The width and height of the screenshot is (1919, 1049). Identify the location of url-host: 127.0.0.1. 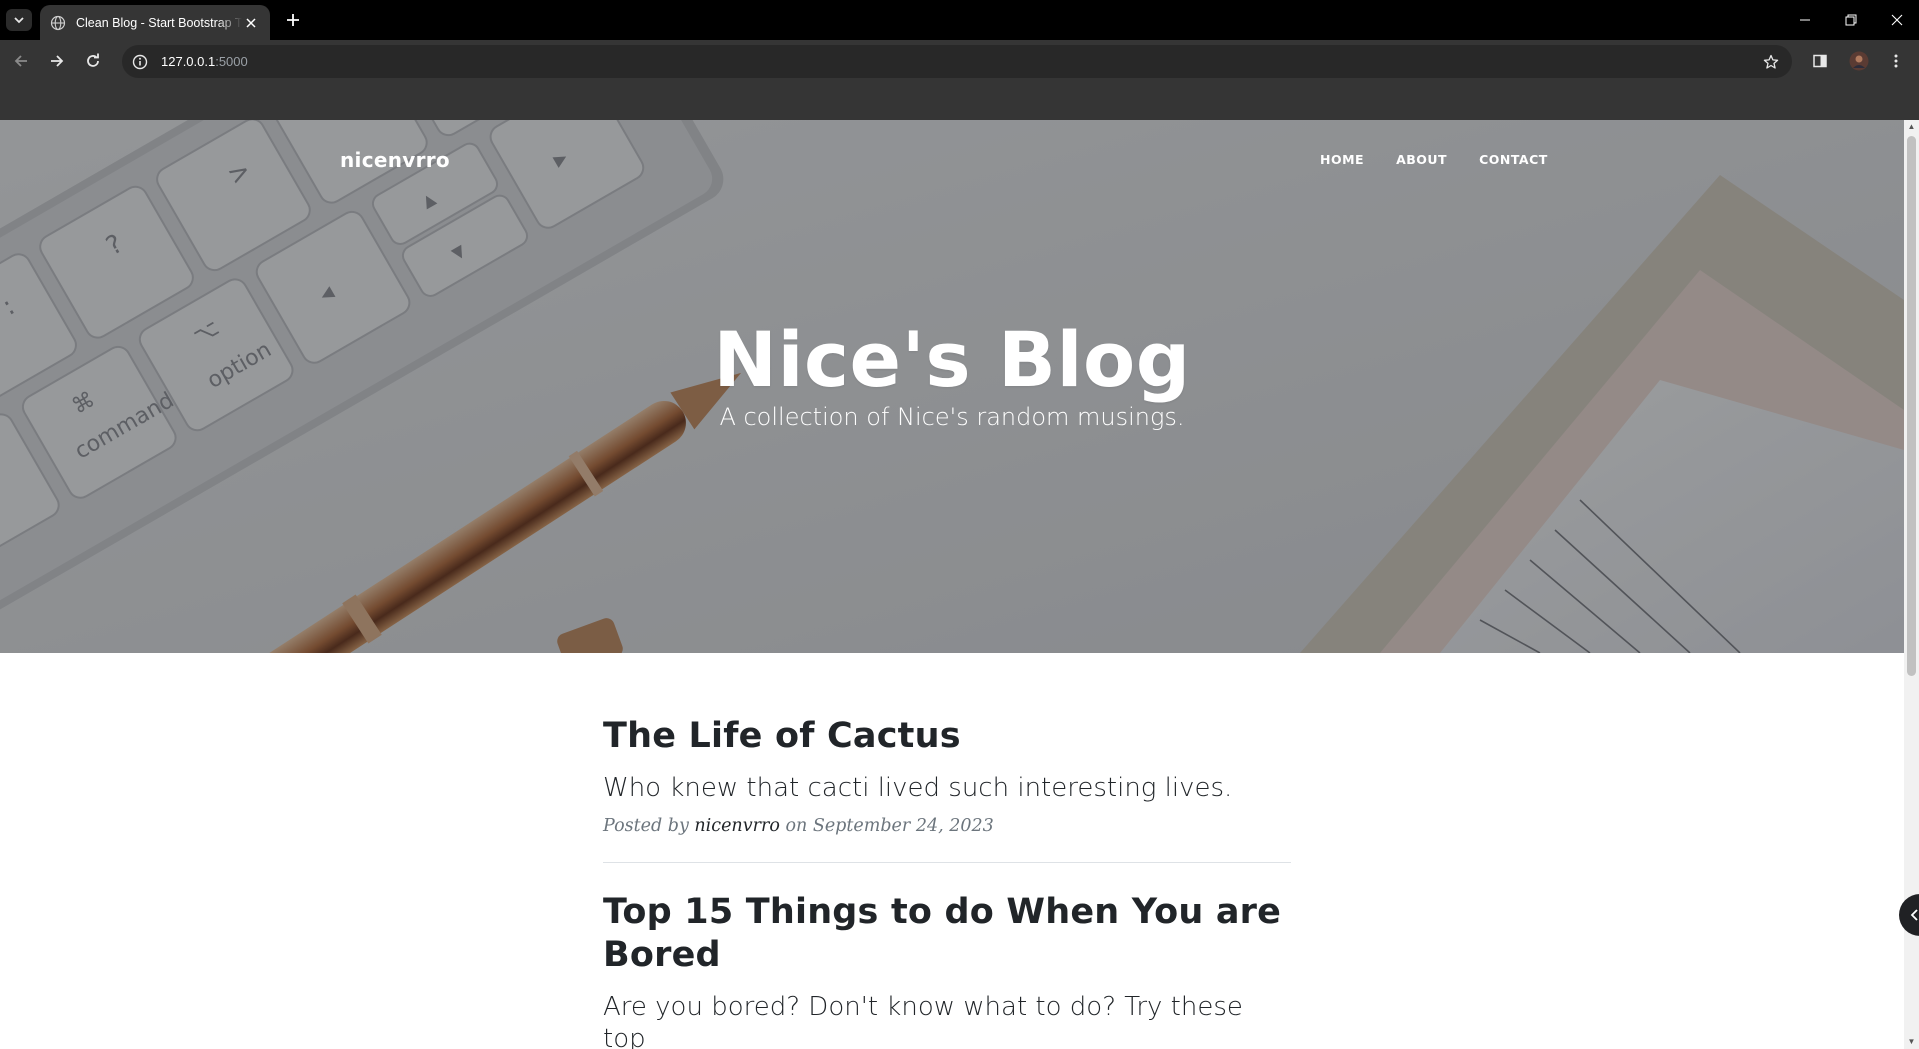
(188, 61).